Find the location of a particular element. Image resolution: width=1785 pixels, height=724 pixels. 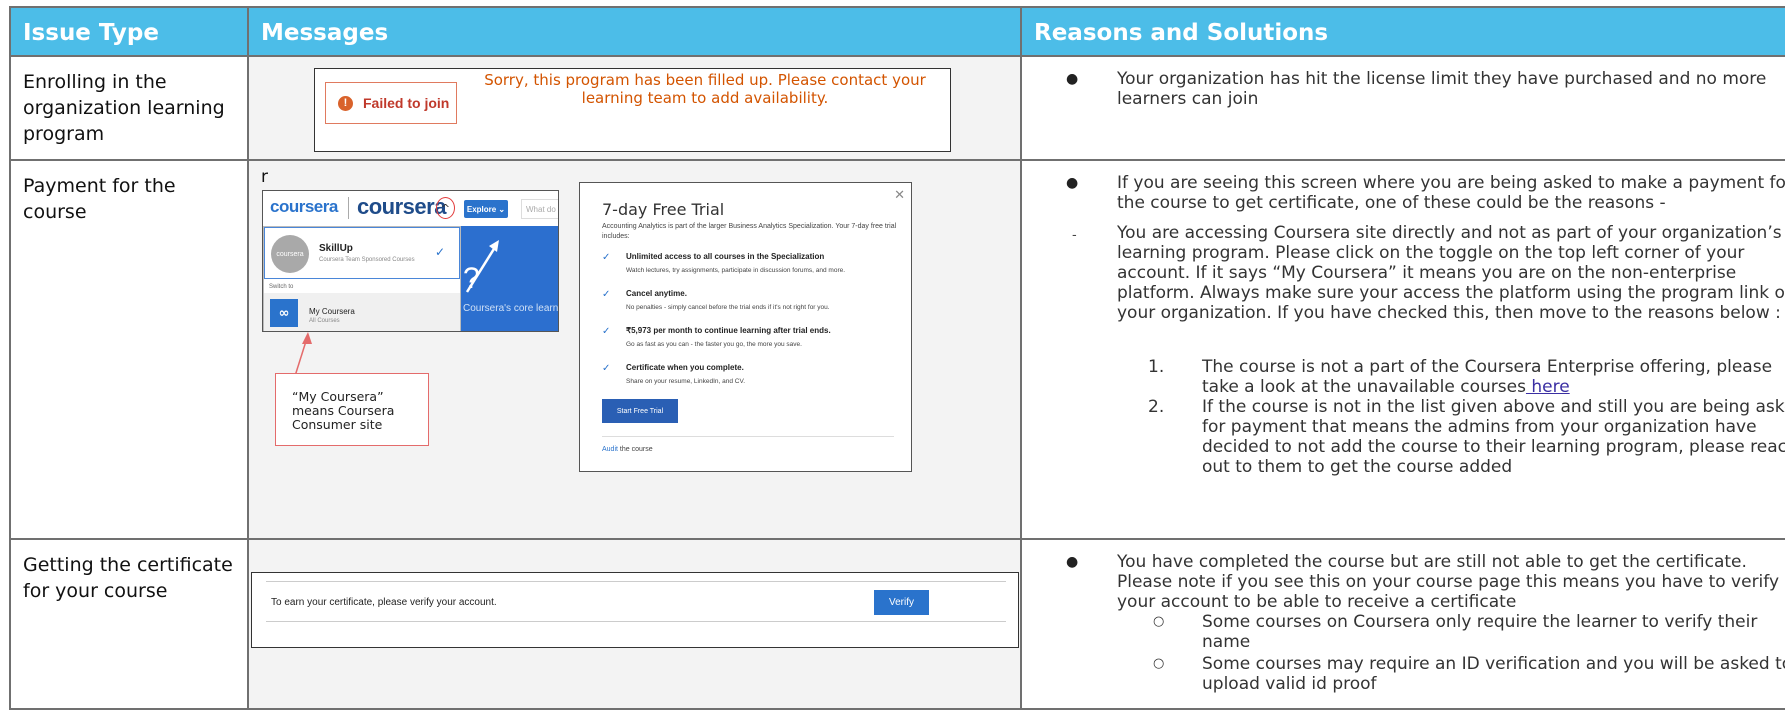

hero-arrow-icon: ? is located at coordinates (481, 267).